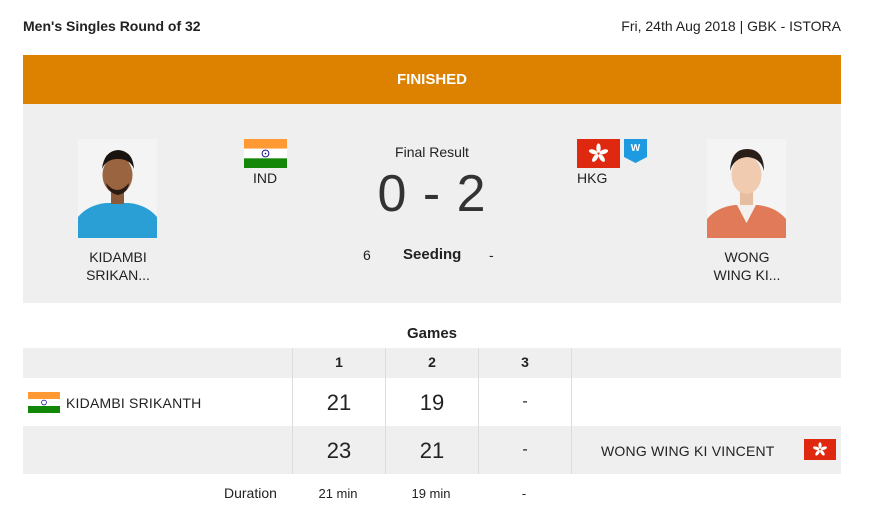  I want to click on score-p1-game2: 19, so click(432, 402).